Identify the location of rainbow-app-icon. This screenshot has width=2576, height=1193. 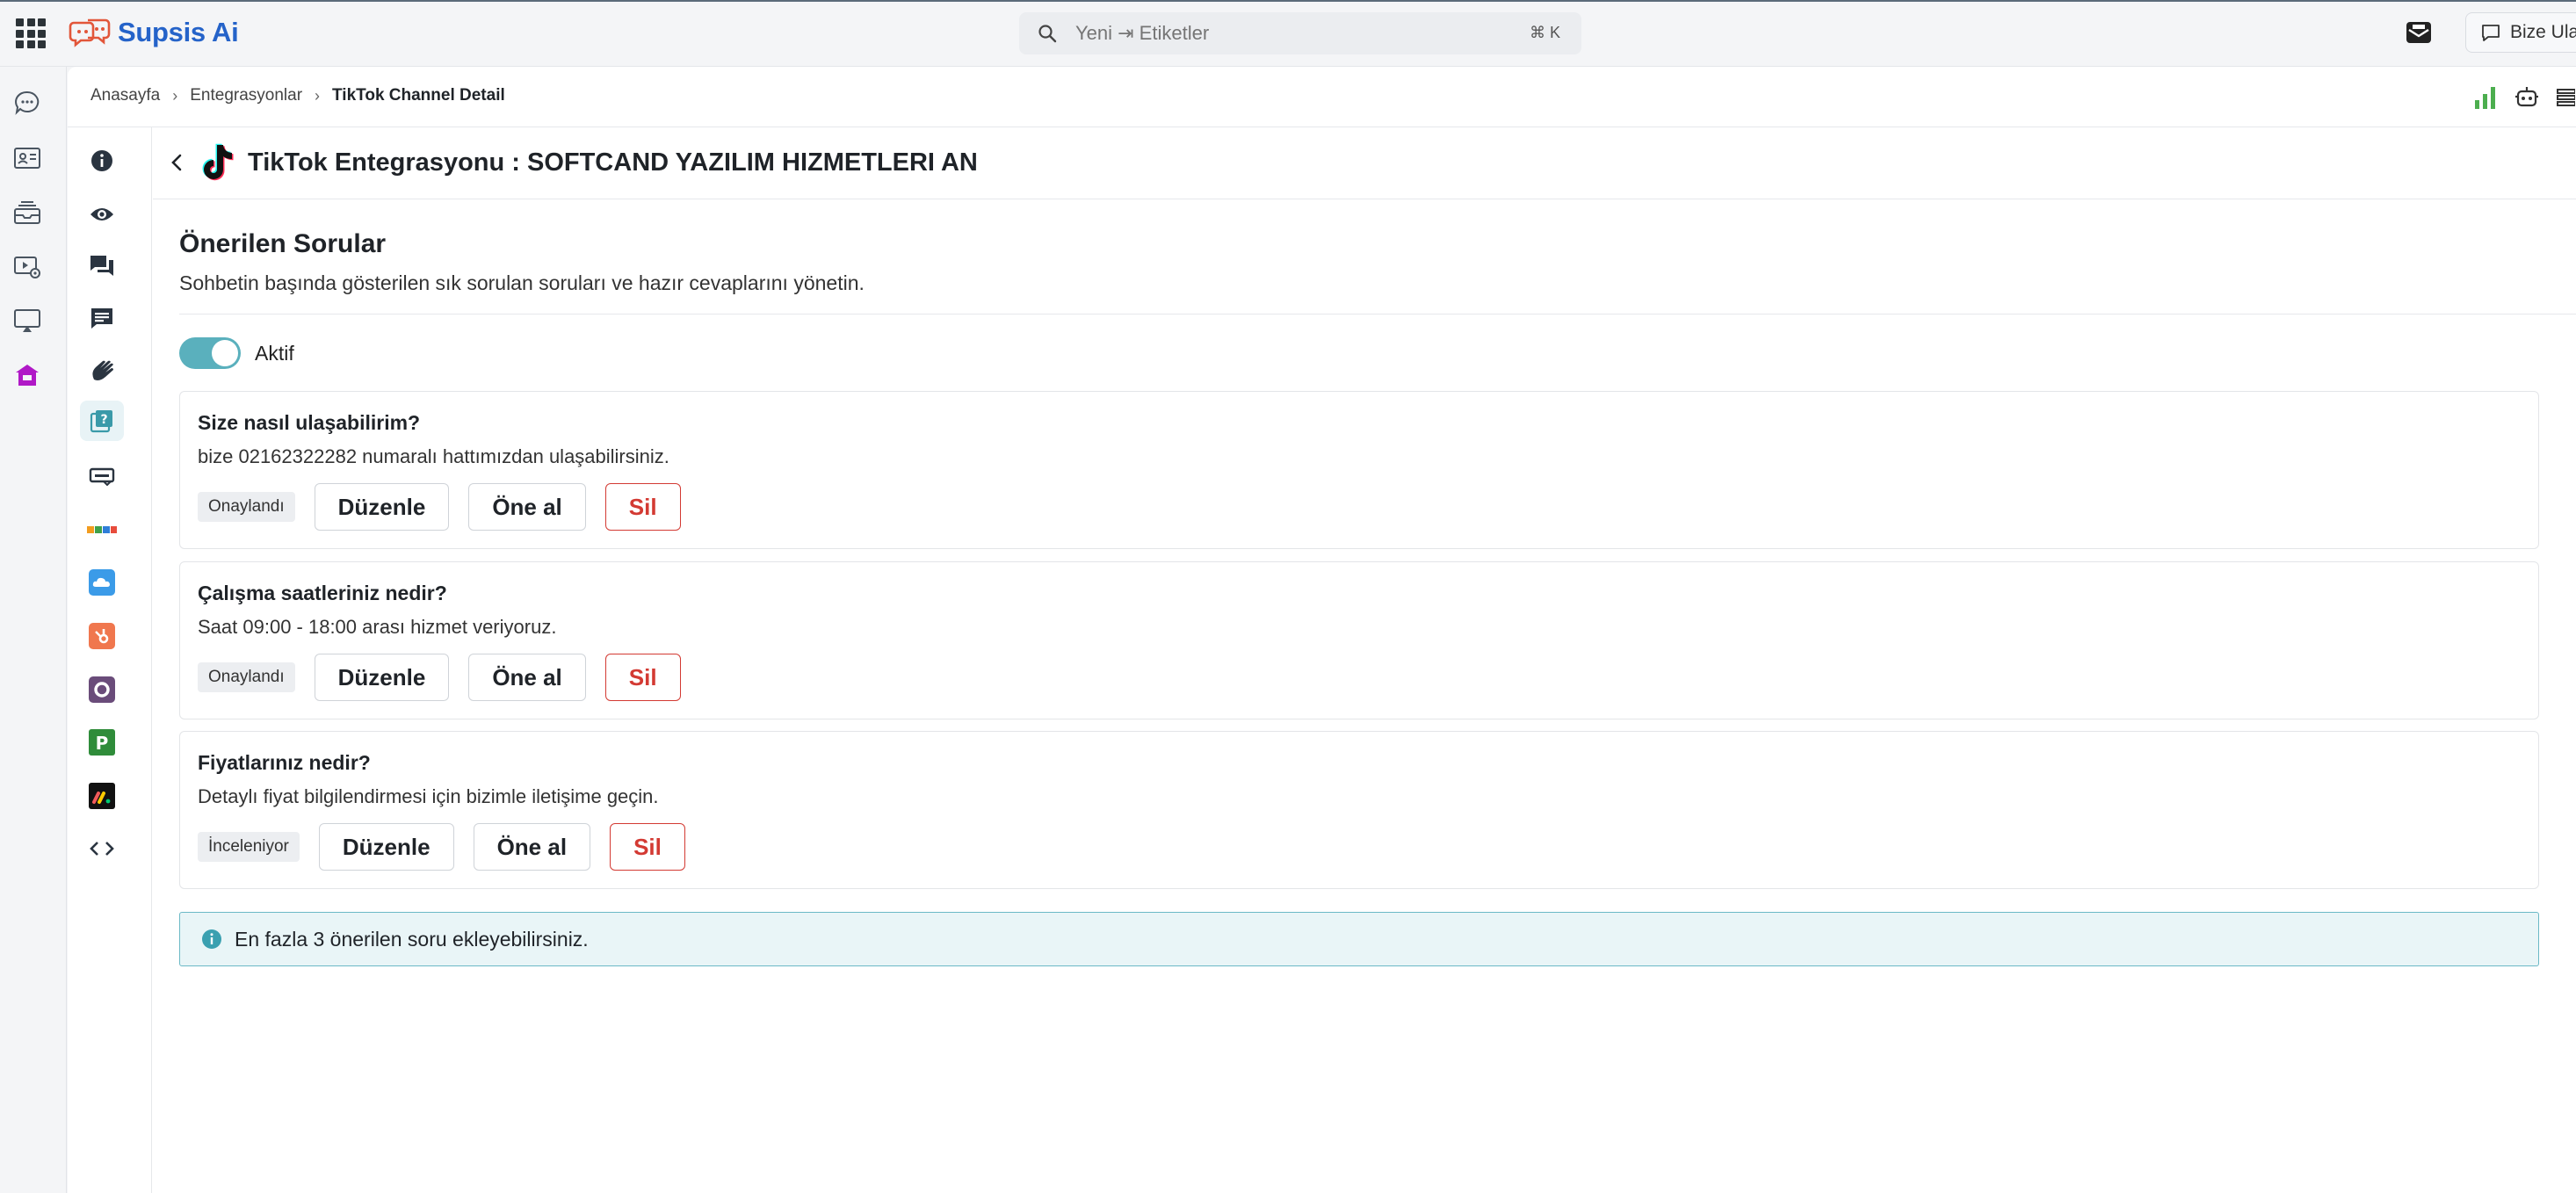
(102, 530).